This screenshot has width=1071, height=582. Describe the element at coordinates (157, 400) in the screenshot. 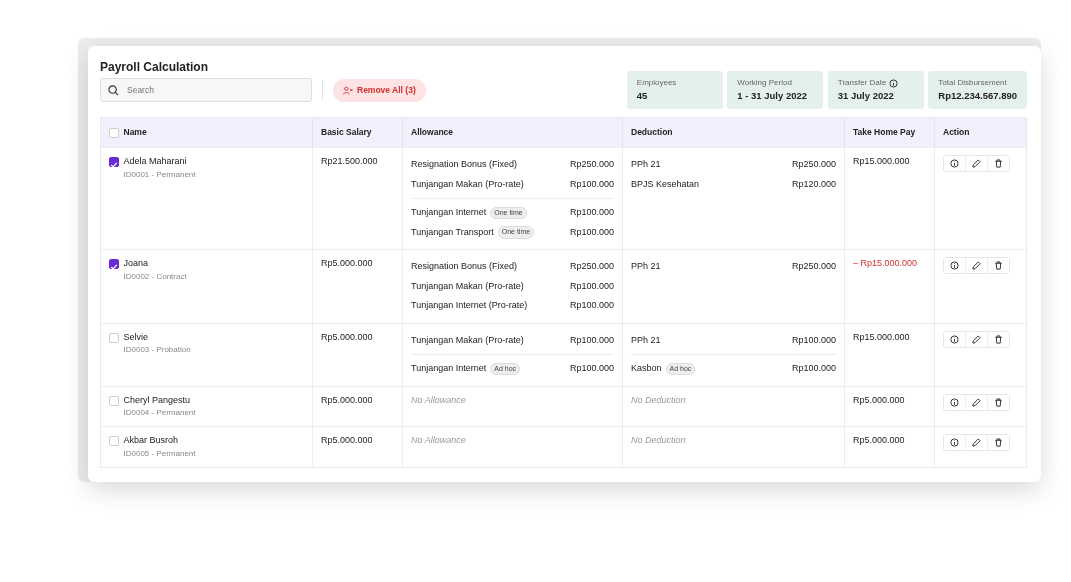

I see `employee-name: Cheryl Pangestu` at that location.